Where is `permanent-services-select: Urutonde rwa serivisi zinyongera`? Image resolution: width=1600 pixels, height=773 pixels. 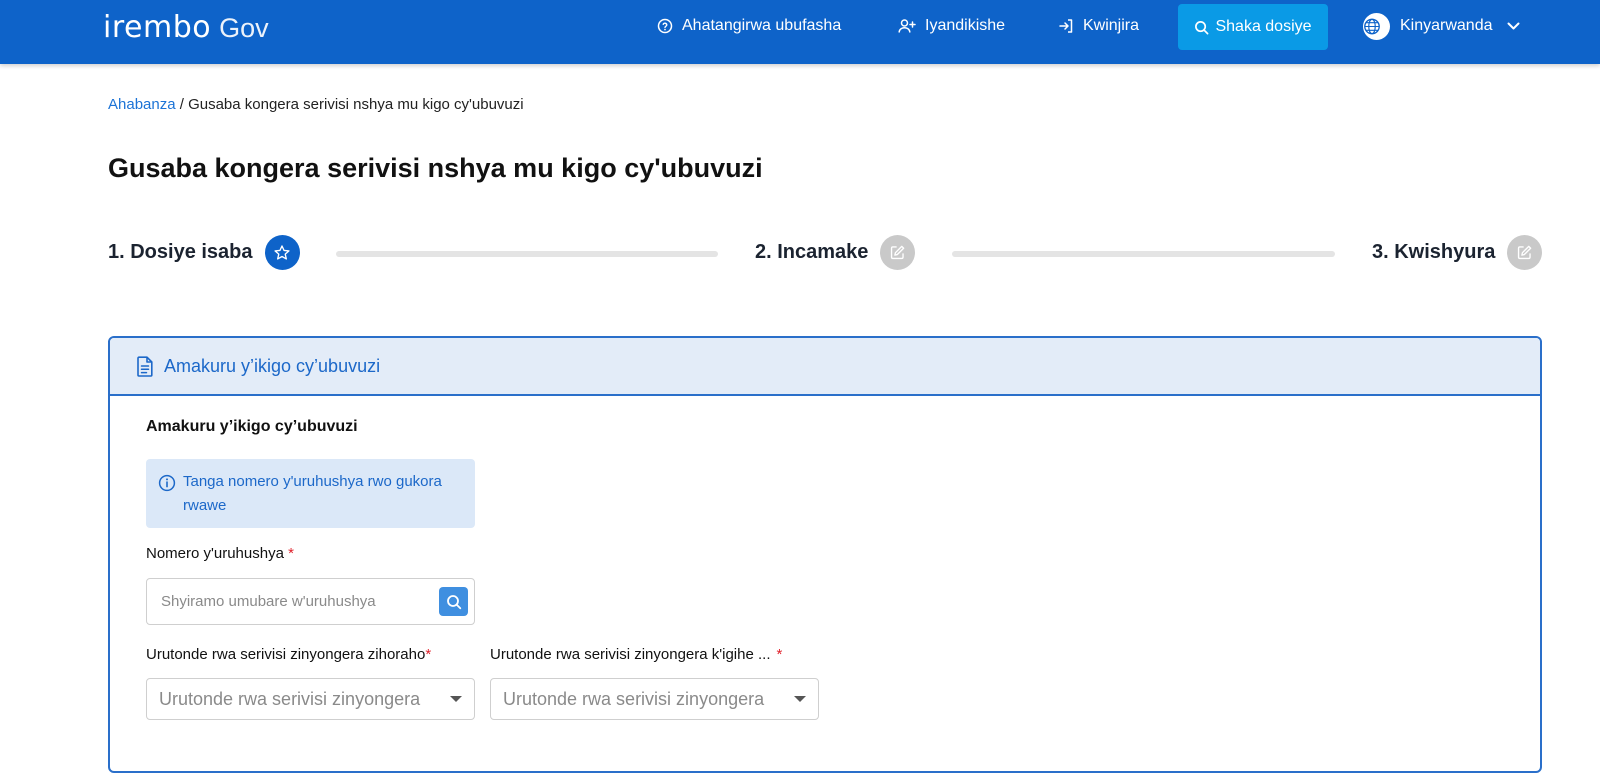
permanent-services-select: Urutonde rwa serivisi zinyongera is located at coordinates (310, 699).